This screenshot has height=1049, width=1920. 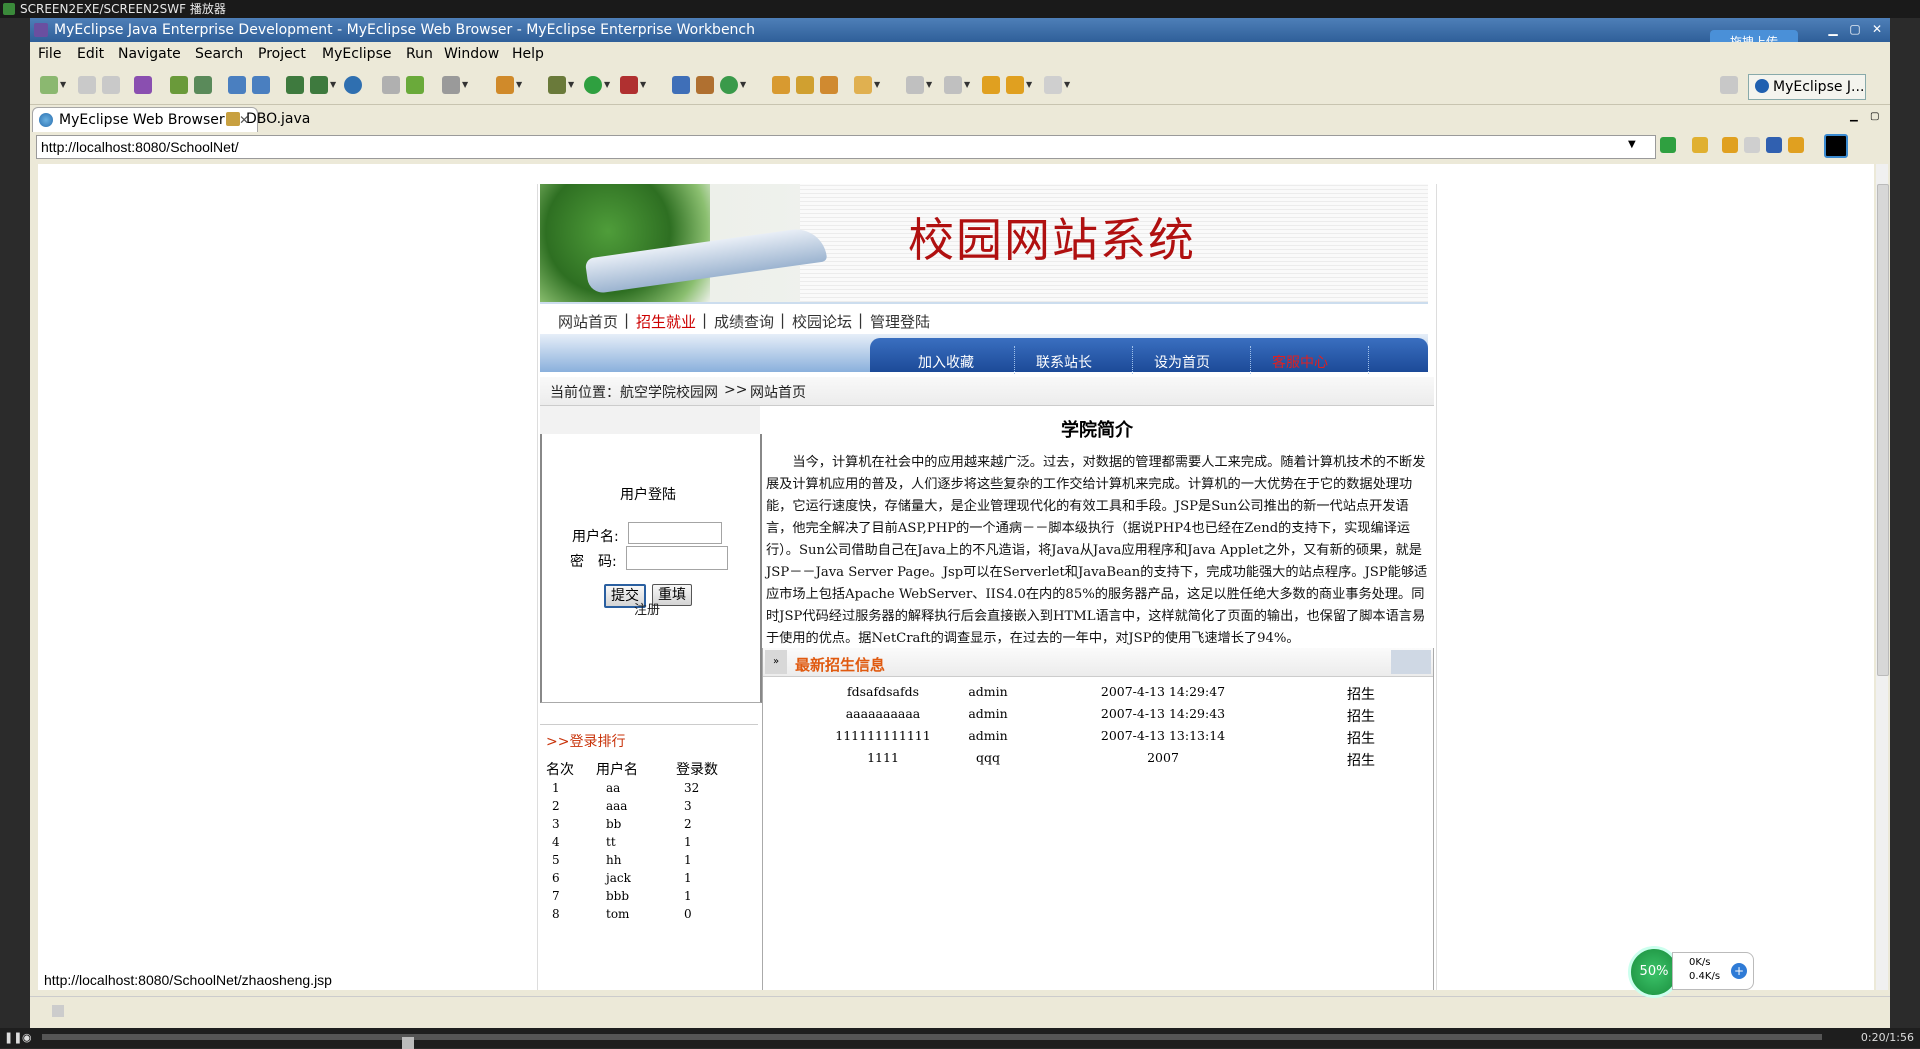 I want to click on nav-home: 网站首页, so click(x=588, y=321).